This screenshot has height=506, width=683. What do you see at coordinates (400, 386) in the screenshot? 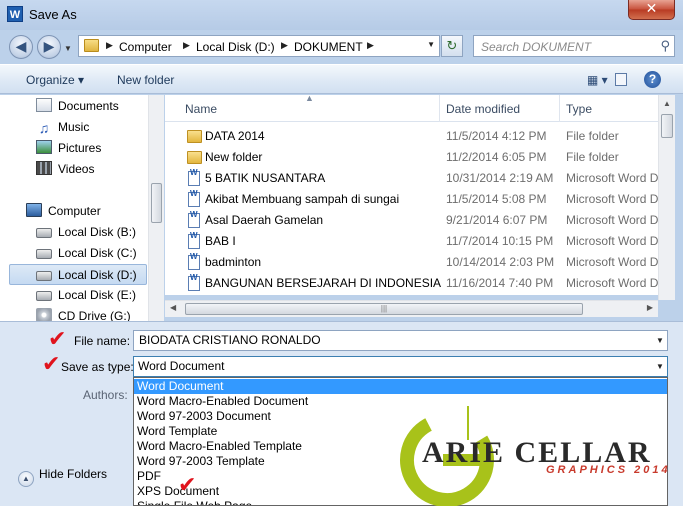
I see `save-type-option: Word Document` at bounding box center [400, 386].